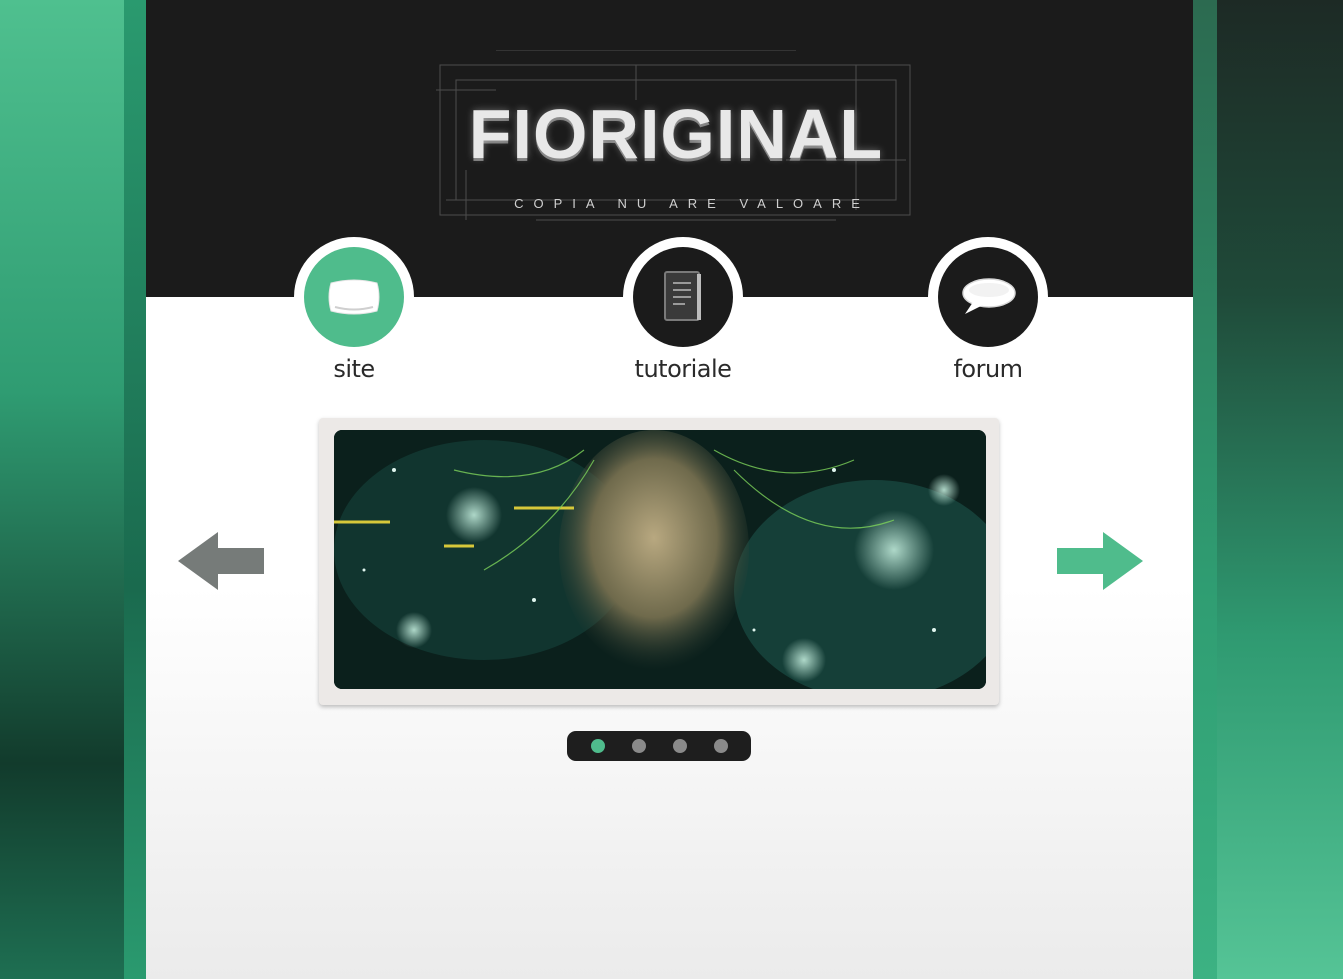 This screenshot has height=979, width=1343. I want to click on speech-bubble-icon, so click(989, 296).